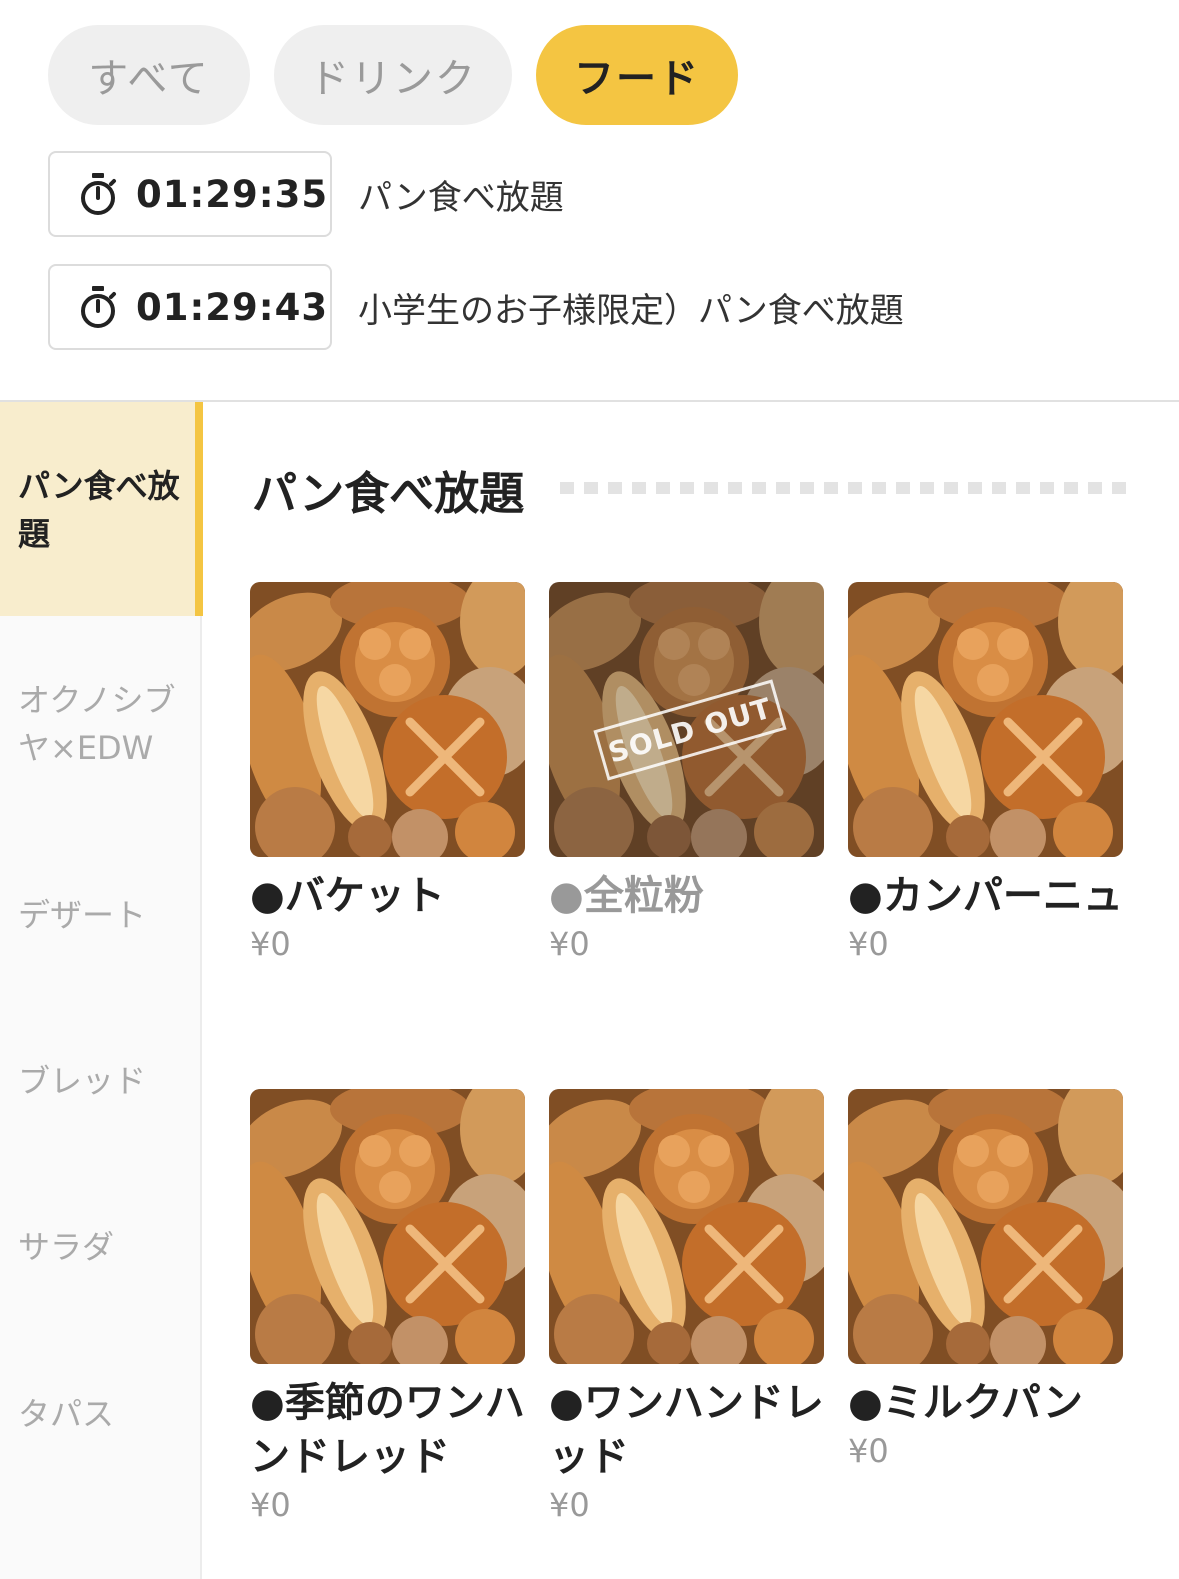  I want to click on sidebar: パン食べ放題 オクノシブヤ×EDW デザート ブレッド サラダ タパス, so click(101, 990).